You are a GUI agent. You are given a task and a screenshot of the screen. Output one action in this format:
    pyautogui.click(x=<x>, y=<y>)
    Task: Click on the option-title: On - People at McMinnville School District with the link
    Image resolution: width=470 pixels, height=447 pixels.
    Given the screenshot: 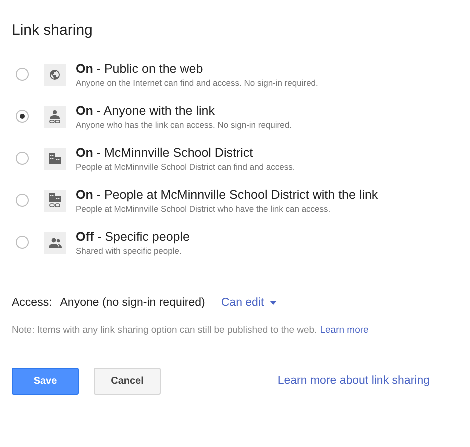 What is the action you would take?
    pyautogui.click(x=227, y=194)
    